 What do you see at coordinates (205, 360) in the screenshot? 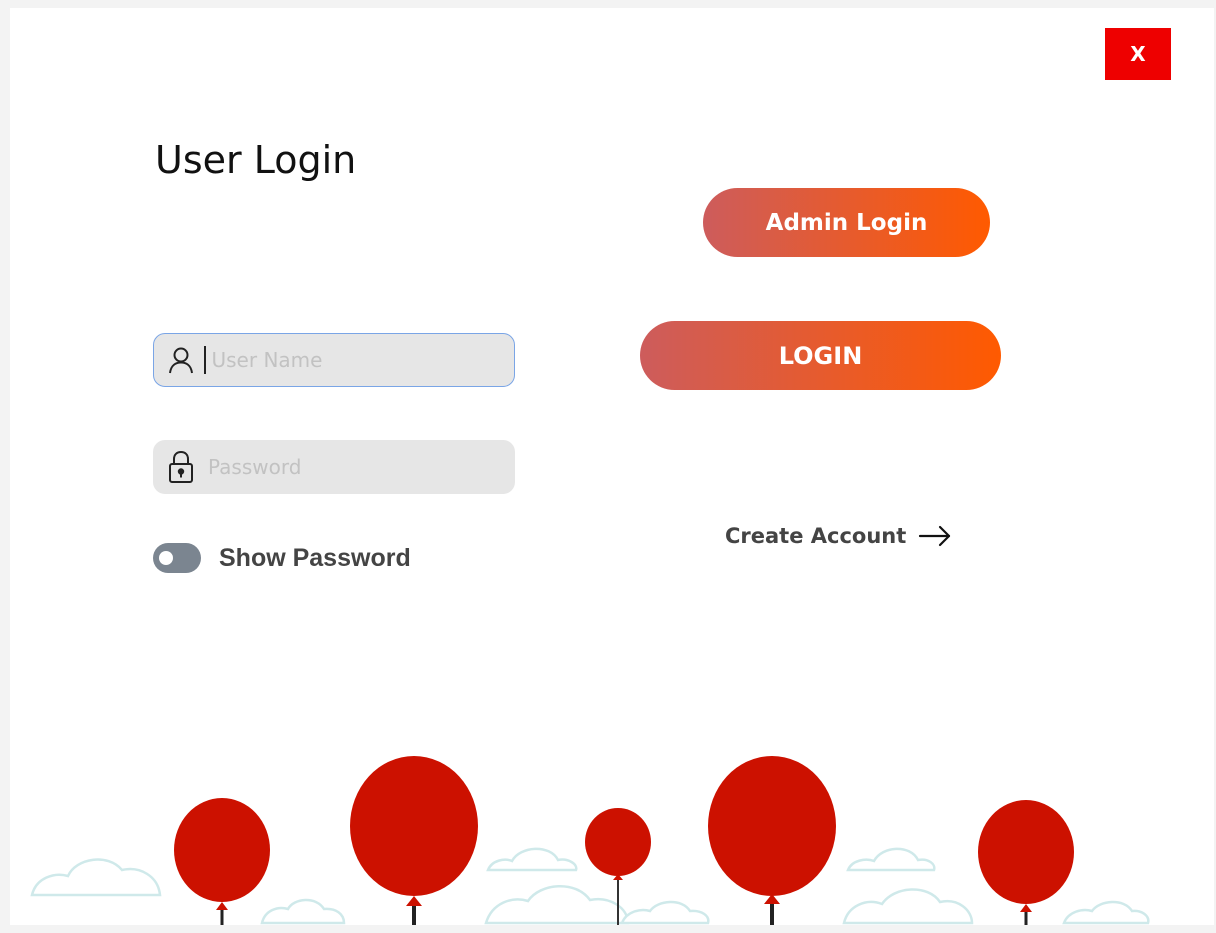
I see `text-caret` at bounding box center [205, 360].